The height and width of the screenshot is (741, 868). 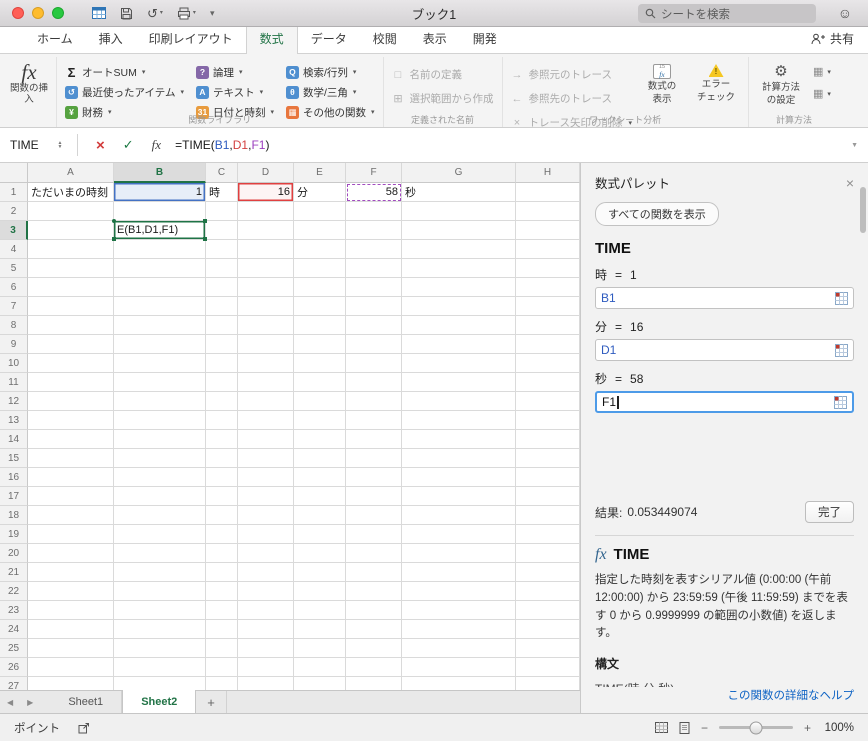 I want to click on cell-F3, so click(x=374, y=230).